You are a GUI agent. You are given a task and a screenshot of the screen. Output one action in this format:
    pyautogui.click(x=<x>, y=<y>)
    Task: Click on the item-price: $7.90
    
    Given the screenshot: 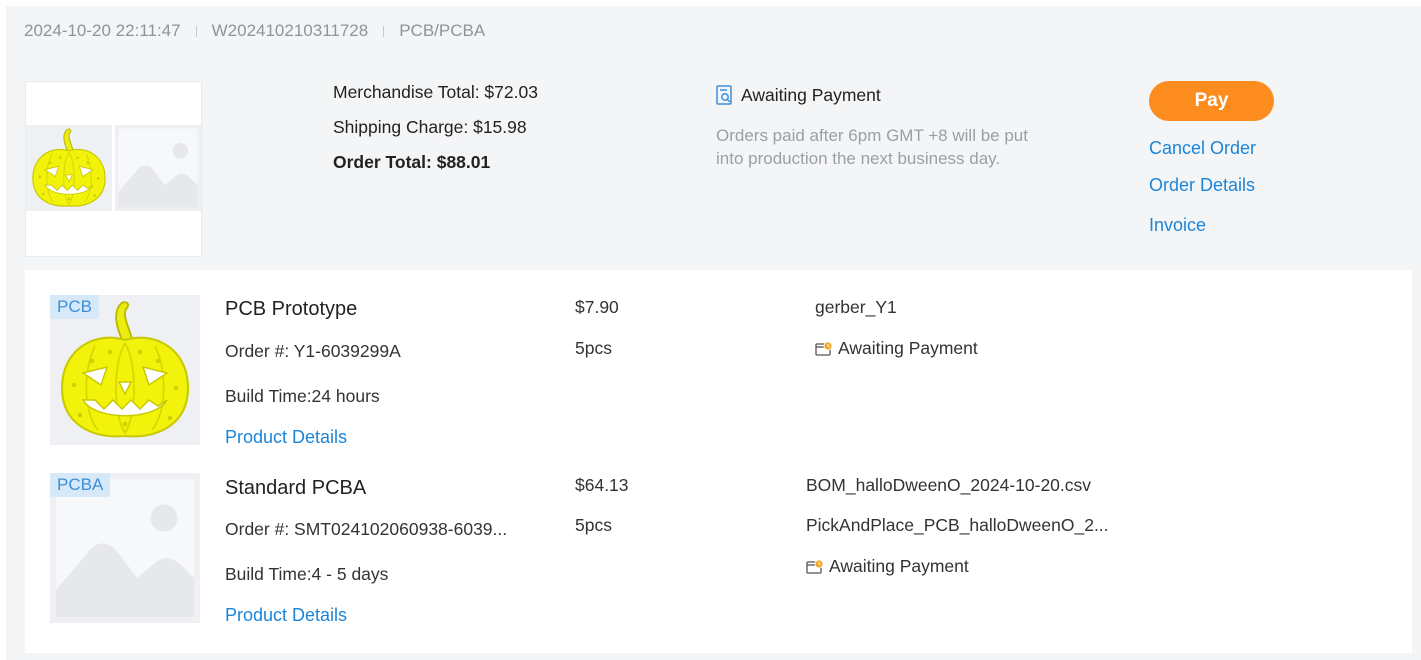 What is the action you would take?
    pyautogui.click(x=597, y=307)
    